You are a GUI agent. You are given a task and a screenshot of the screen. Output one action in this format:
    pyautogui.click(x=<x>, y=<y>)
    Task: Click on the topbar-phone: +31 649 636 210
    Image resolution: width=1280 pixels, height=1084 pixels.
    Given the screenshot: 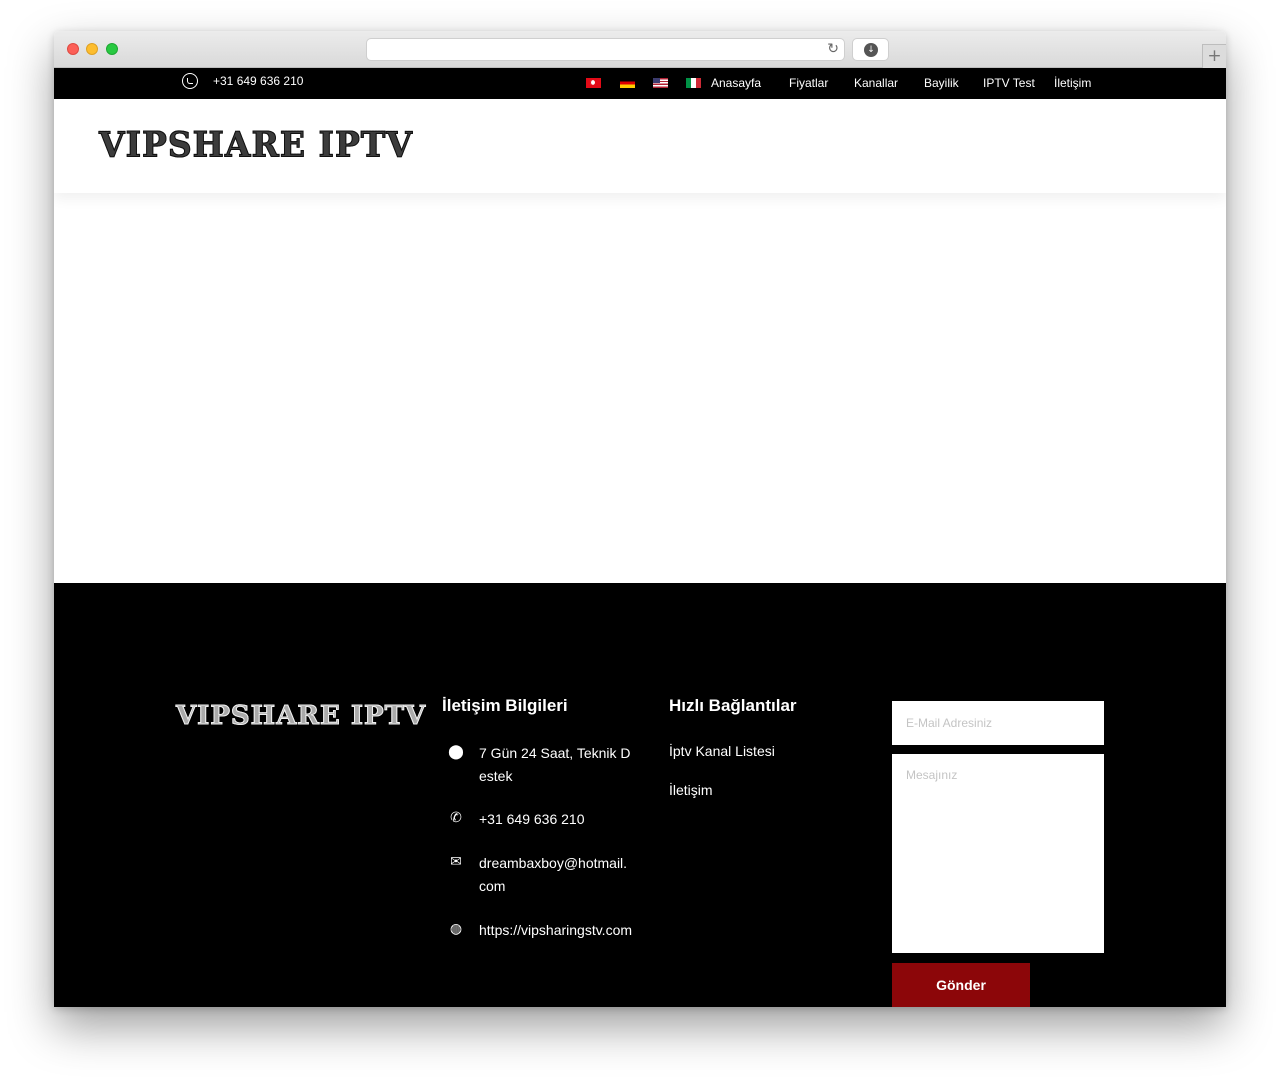 What is the action you would take?
    pyautogui.click(x=258, y=81)
    